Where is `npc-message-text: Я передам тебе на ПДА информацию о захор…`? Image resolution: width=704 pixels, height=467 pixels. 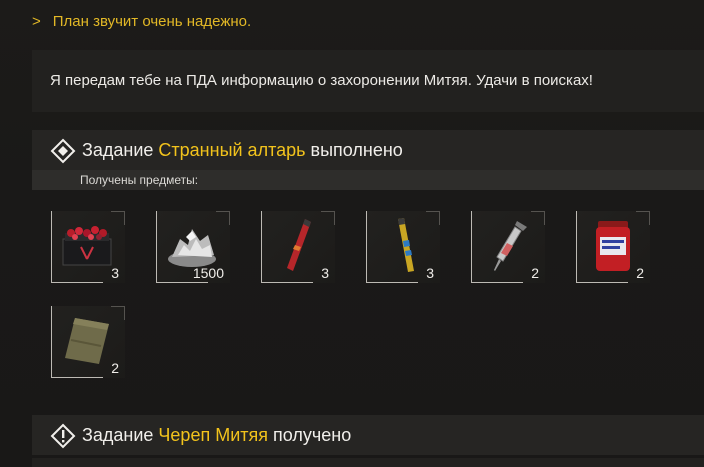 npc-message-text: Я передам тебе на ПДА информацию о захор… is located at coordinates (321, 80).